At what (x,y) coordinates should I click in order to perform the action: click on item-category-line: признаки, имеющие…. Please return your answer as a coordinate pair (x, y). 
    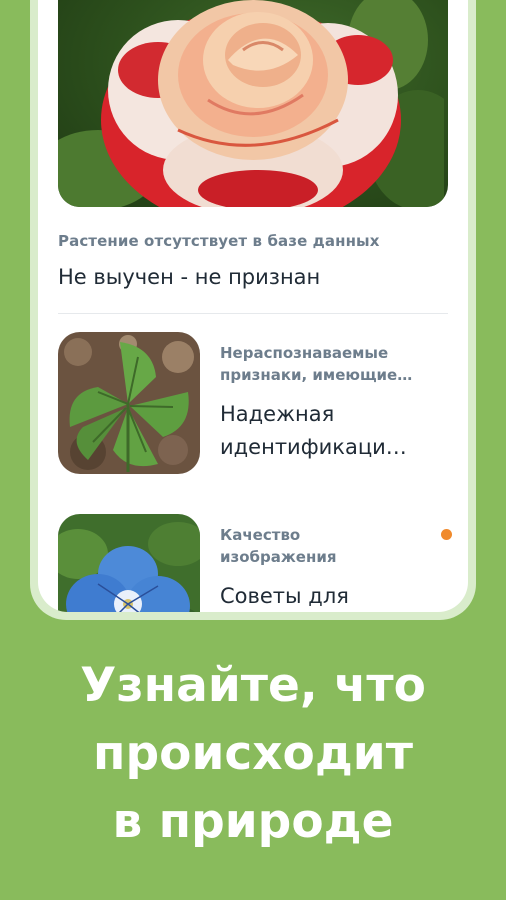
    Looking at the image, I should click on (316, 375).